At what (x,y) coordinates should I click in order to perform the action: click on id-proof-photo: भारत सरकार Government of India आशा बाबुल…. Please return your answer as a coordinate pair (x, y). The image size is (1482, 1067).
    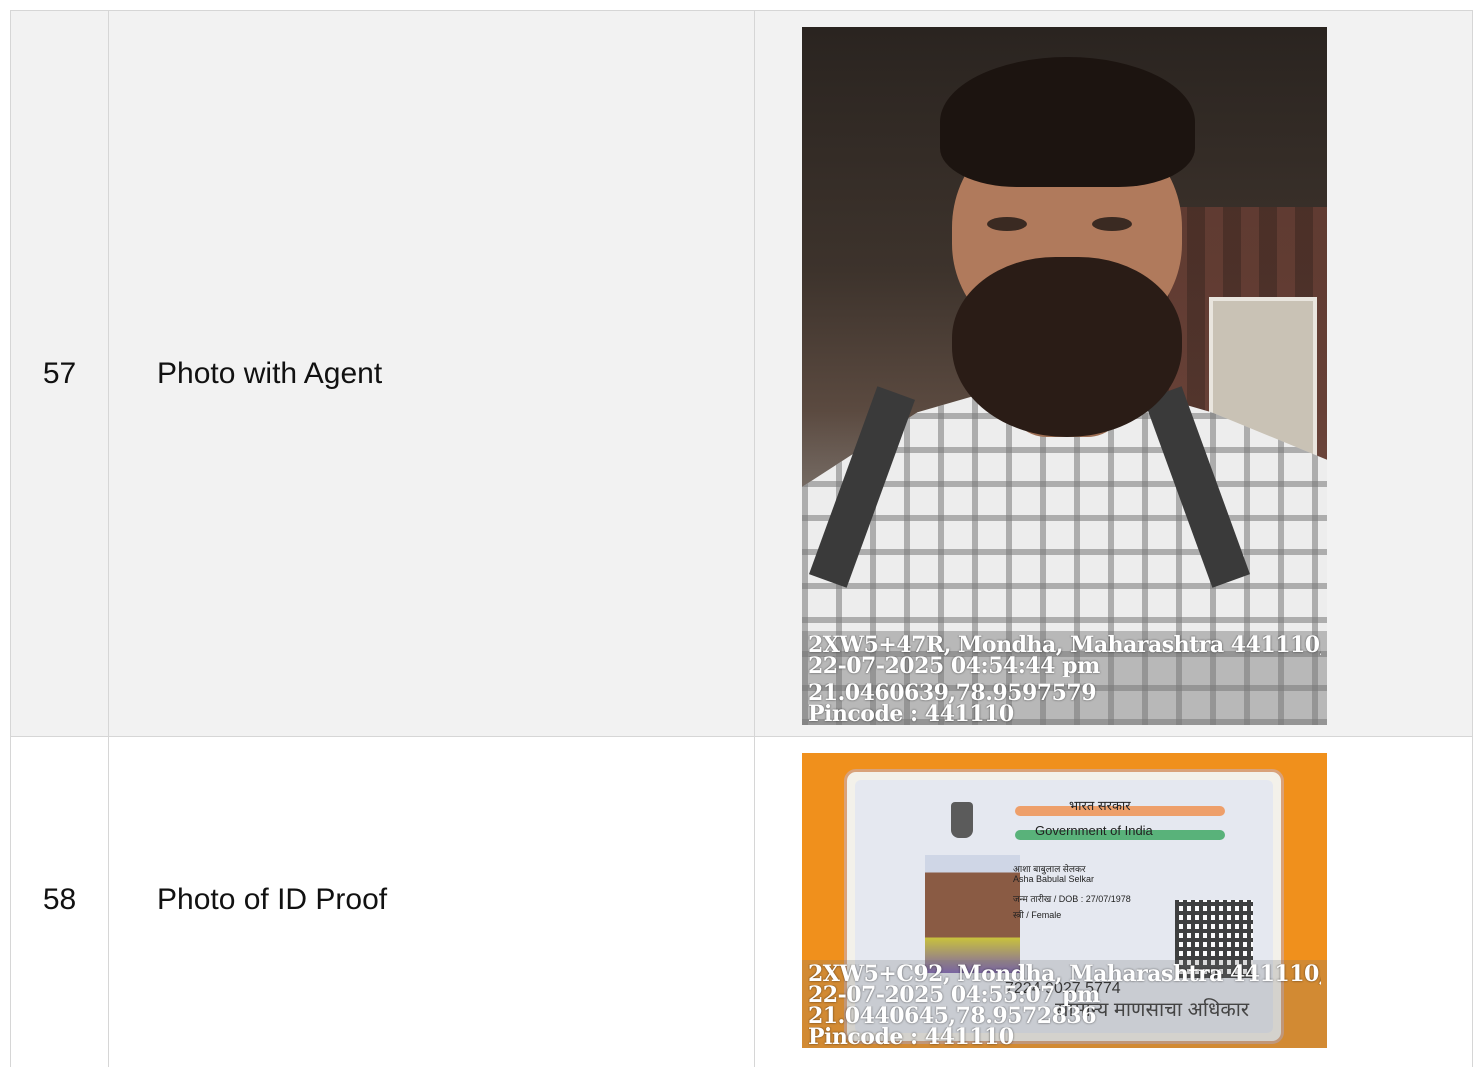
    Looking at the image, I should click on (1064, 900).